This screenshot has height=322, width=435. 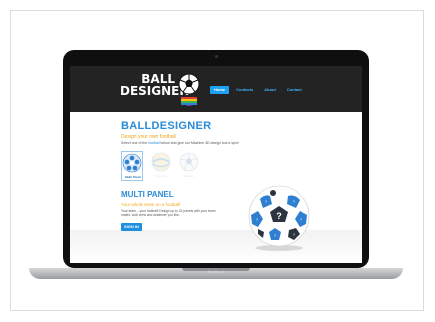 What do you see at coordinates (220, 90) in the screenshot?
I see `nav-home: Home` at bounding box center [220, 90].